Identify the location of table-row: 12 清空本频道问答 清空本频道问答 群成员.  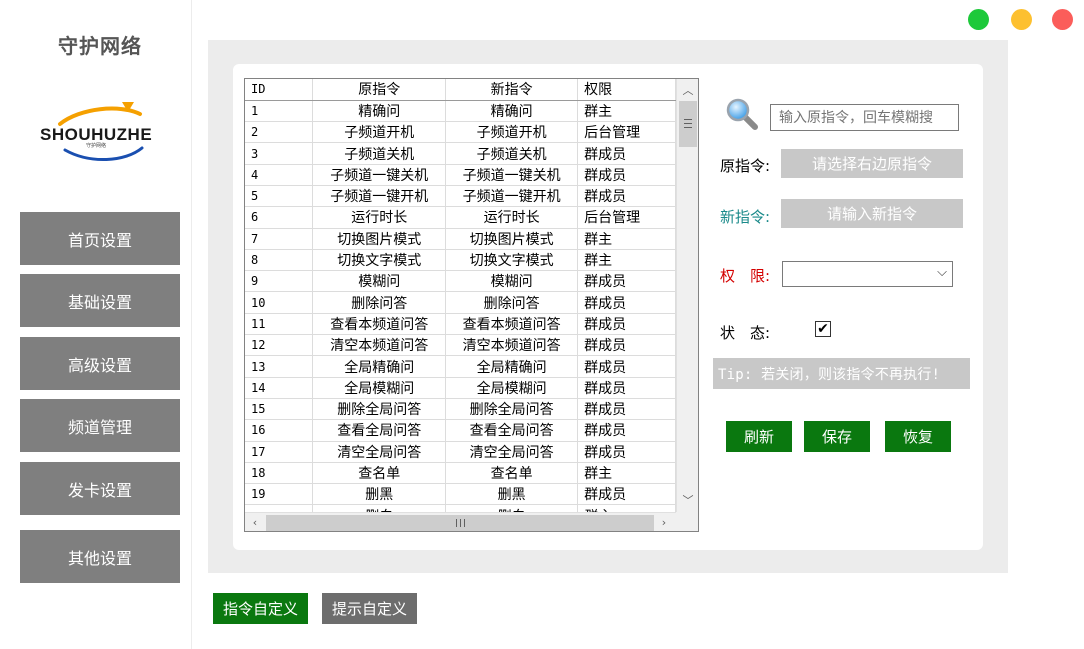
(460, 345).